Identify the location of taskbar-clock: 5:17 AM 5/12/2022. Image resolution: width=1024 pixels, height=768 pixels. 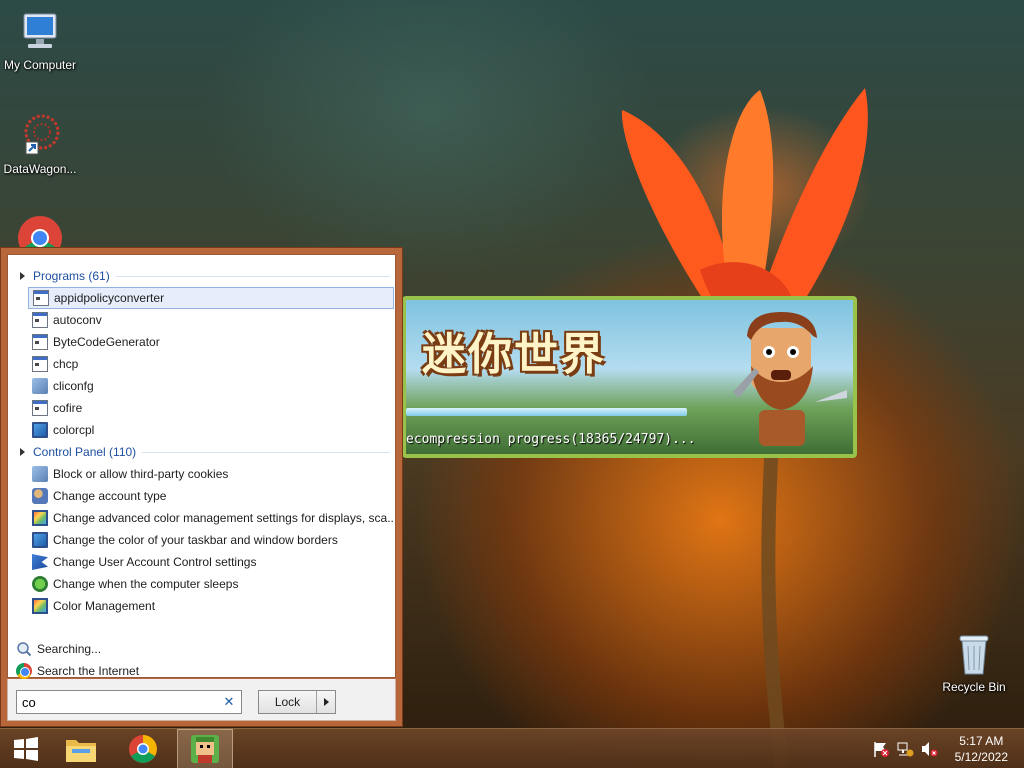
(981, 749).